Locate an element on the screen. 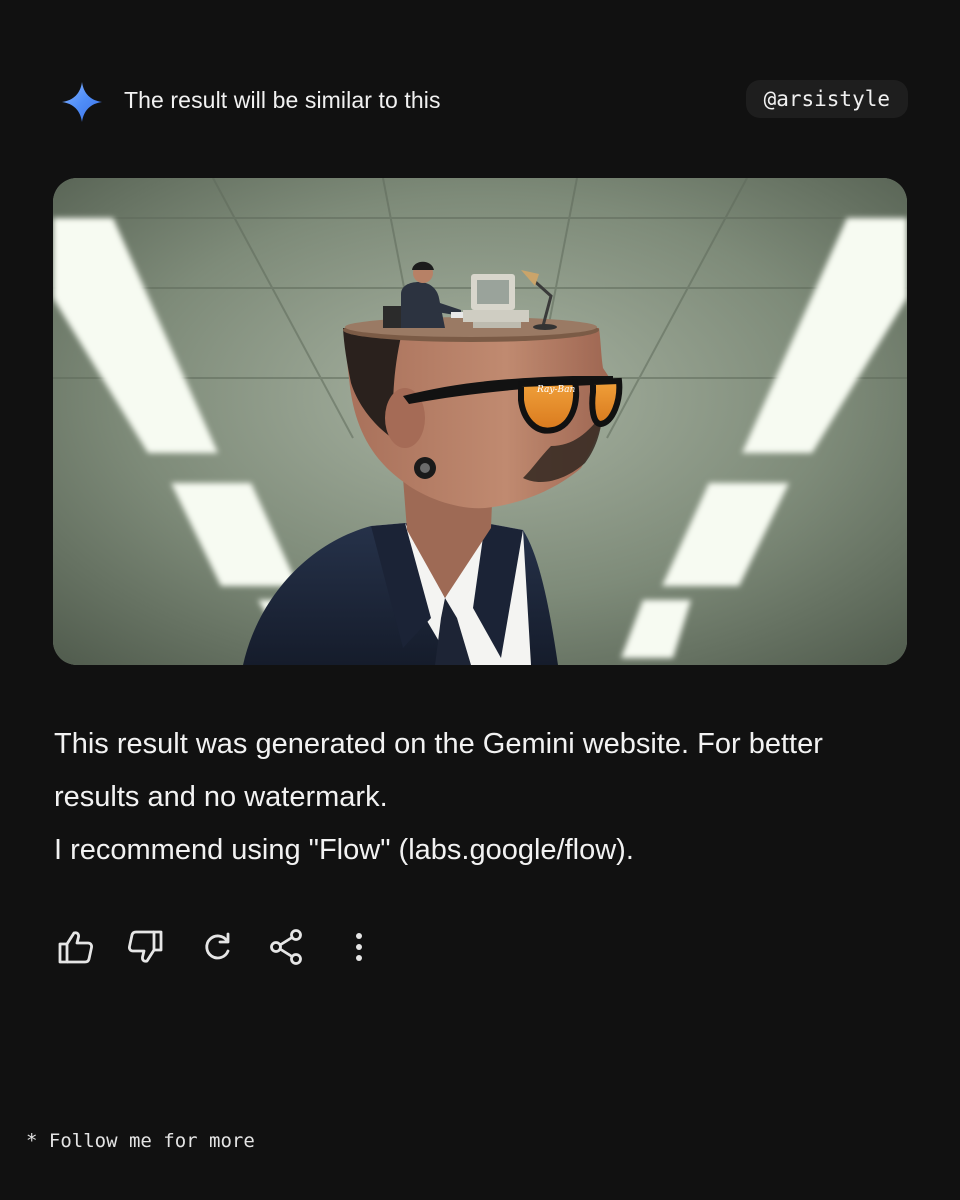 Image resolution: width=960 pixels, height=1200 pixels. like-button is located at coordinates (75, 947).